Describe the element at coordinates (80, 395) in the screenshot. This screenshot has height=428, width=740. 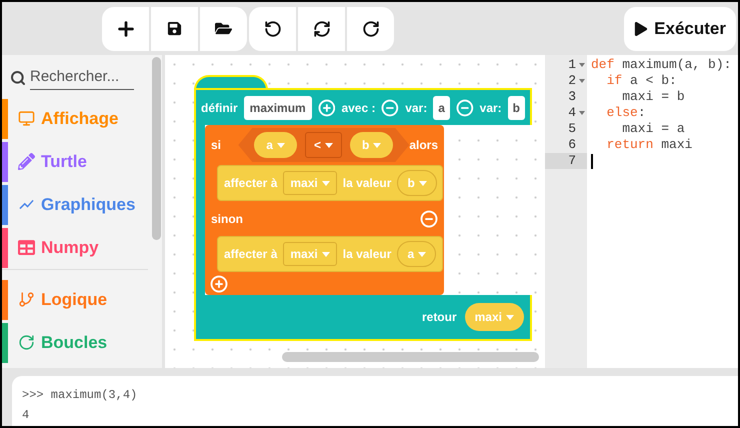
I see `console-line: >>> maximum(3,4)` at that location.